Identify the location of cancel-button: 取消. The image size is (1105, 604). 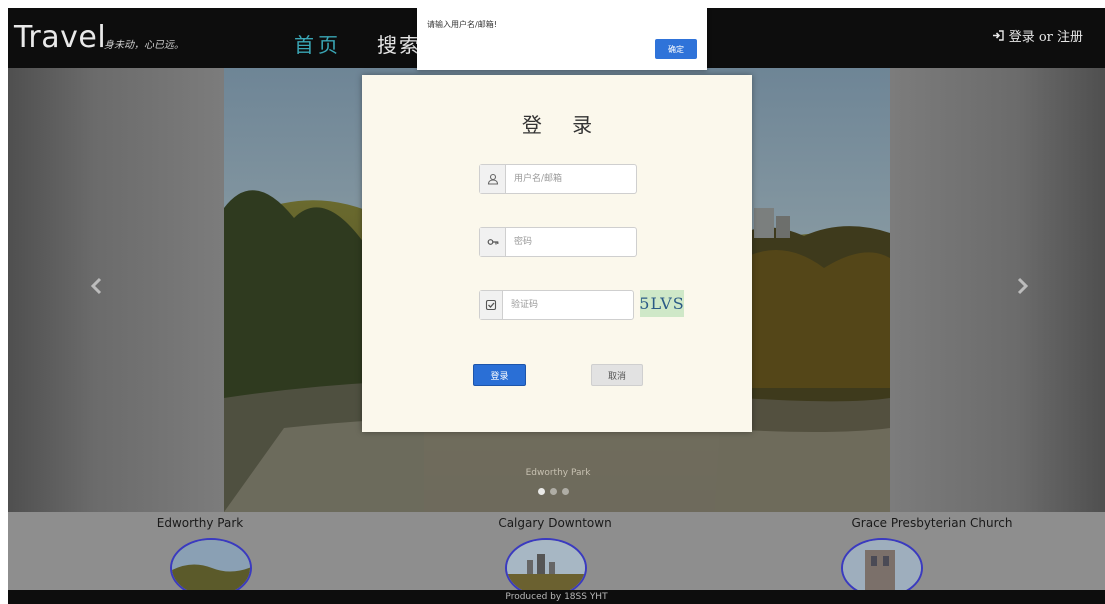
(617, 375).